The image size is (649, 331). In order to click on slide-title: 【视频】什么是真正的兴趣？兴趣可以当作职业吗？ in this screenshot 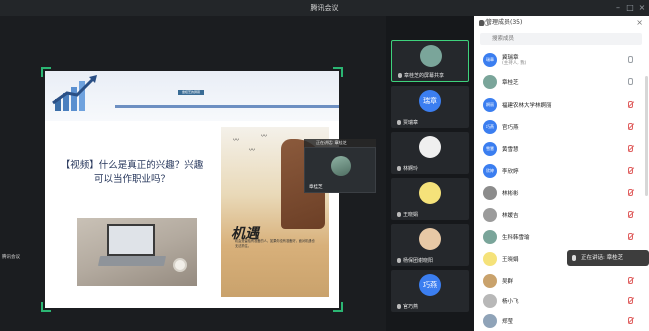, I will do `click(132, 172)`.